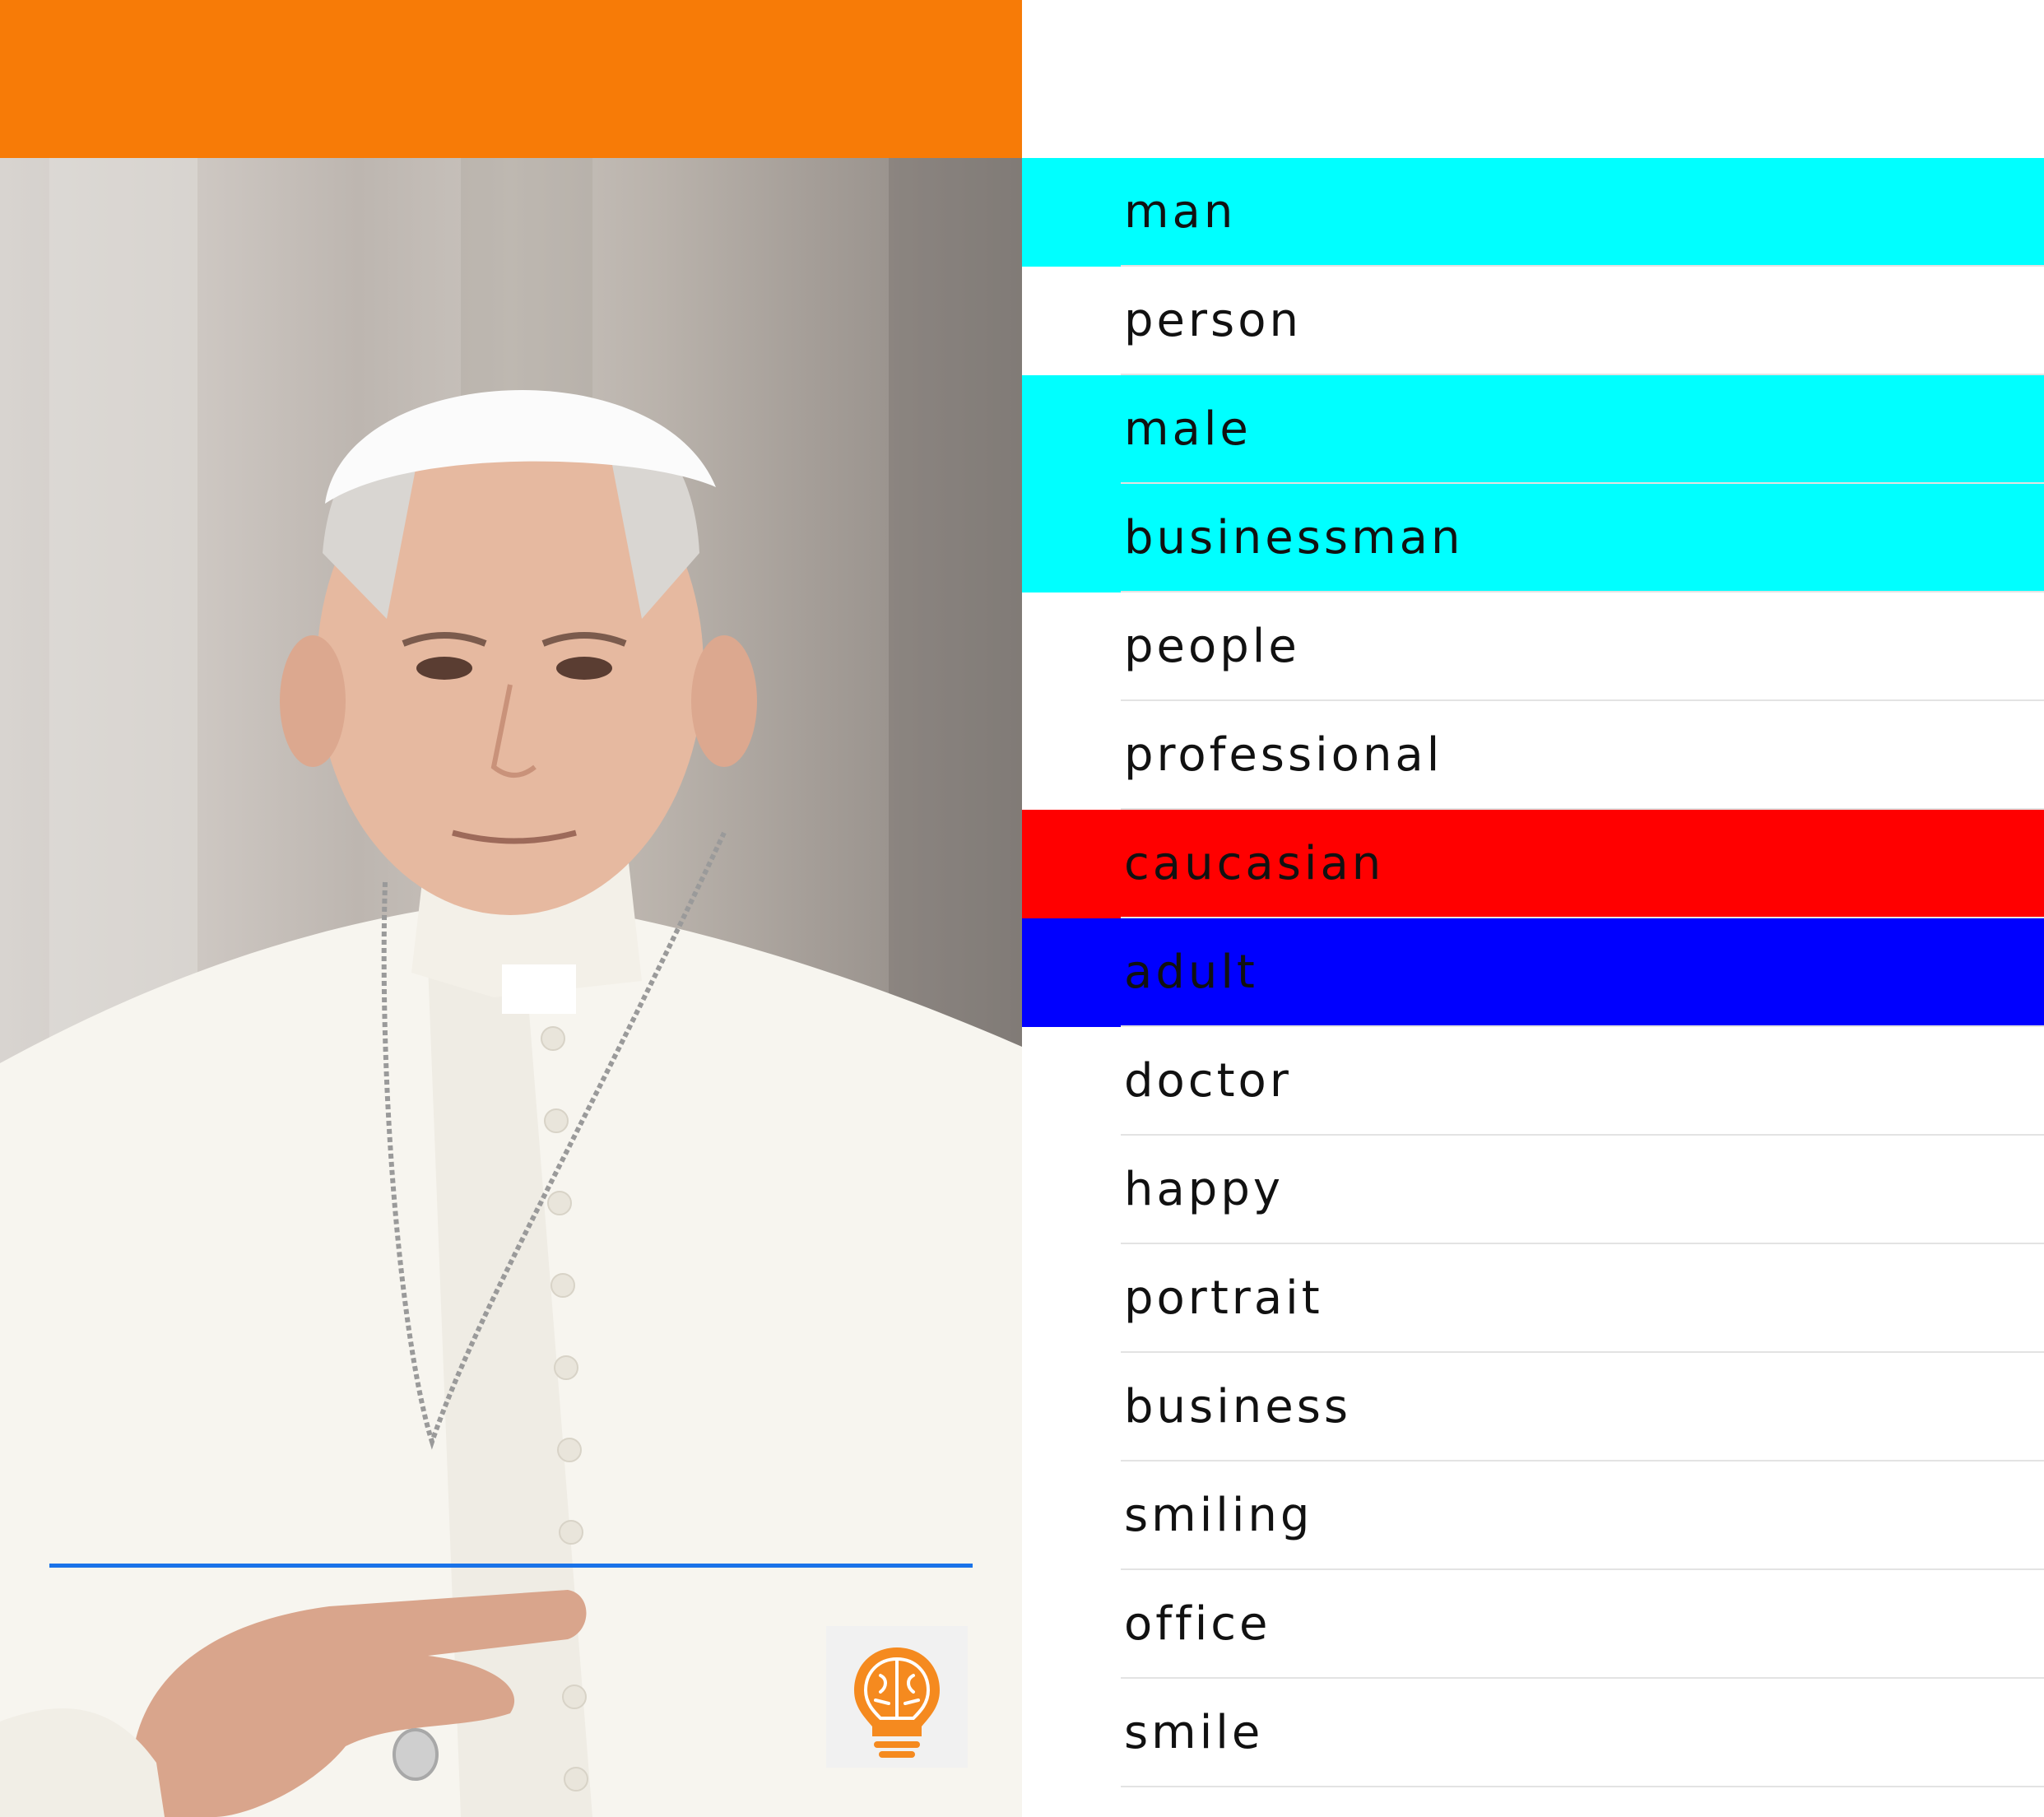  Describe the element at coordinates (1238, 1407) in the screenshot. I see `tag-label: business` at that location.